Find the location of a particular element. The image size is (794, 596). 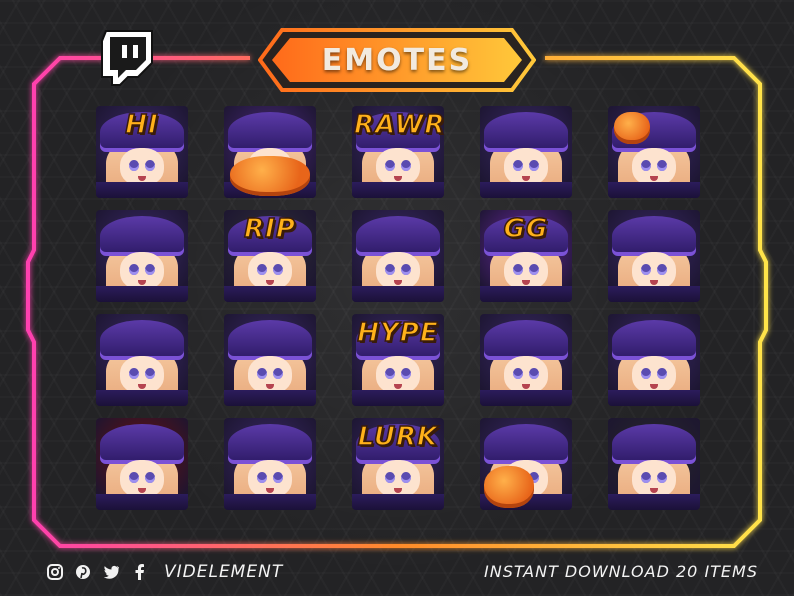

emote-candy is located at coordinates (398, 256).